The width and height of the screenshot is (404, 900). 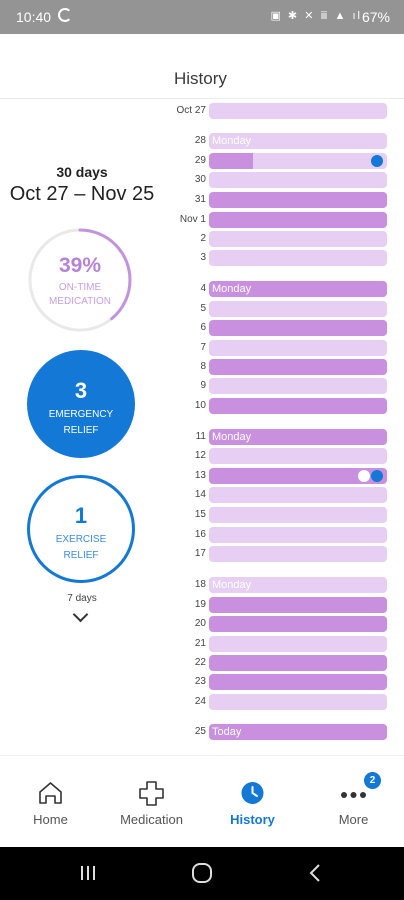 What do you see at coordinates (203, 308) in the screenshot?
I see `day-label: 5` at bounding box center [203, 308].